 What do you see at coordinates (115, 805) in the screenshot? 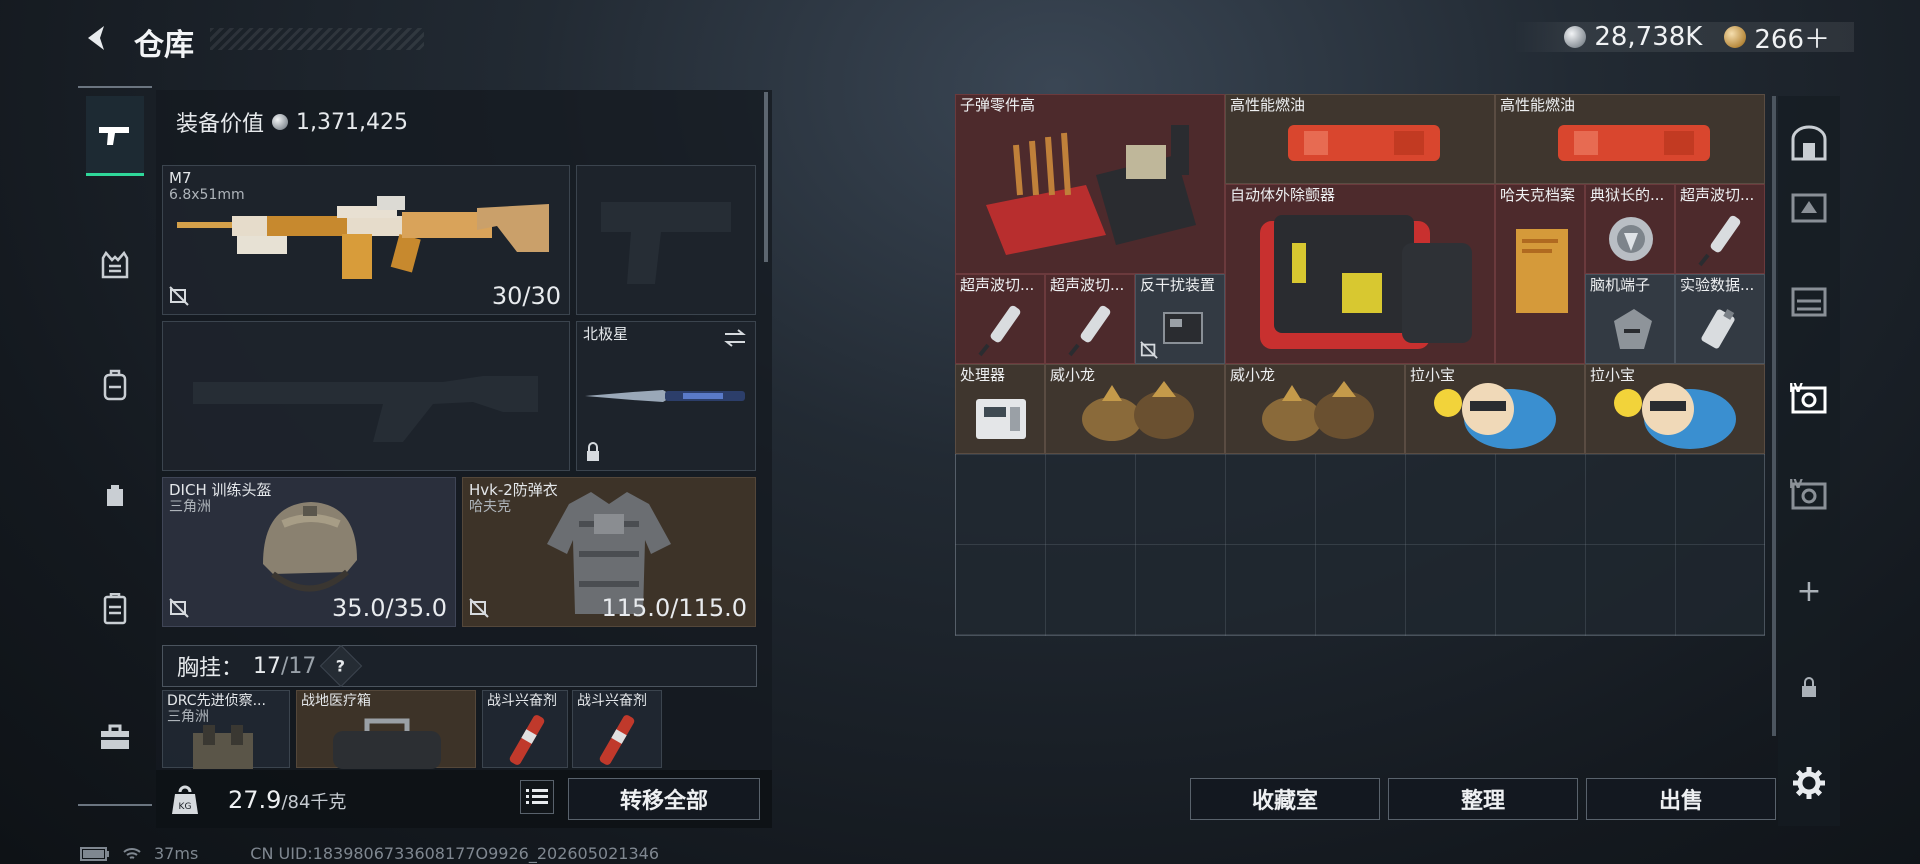
I see `nav-divider` at bounding box center [115, 805].